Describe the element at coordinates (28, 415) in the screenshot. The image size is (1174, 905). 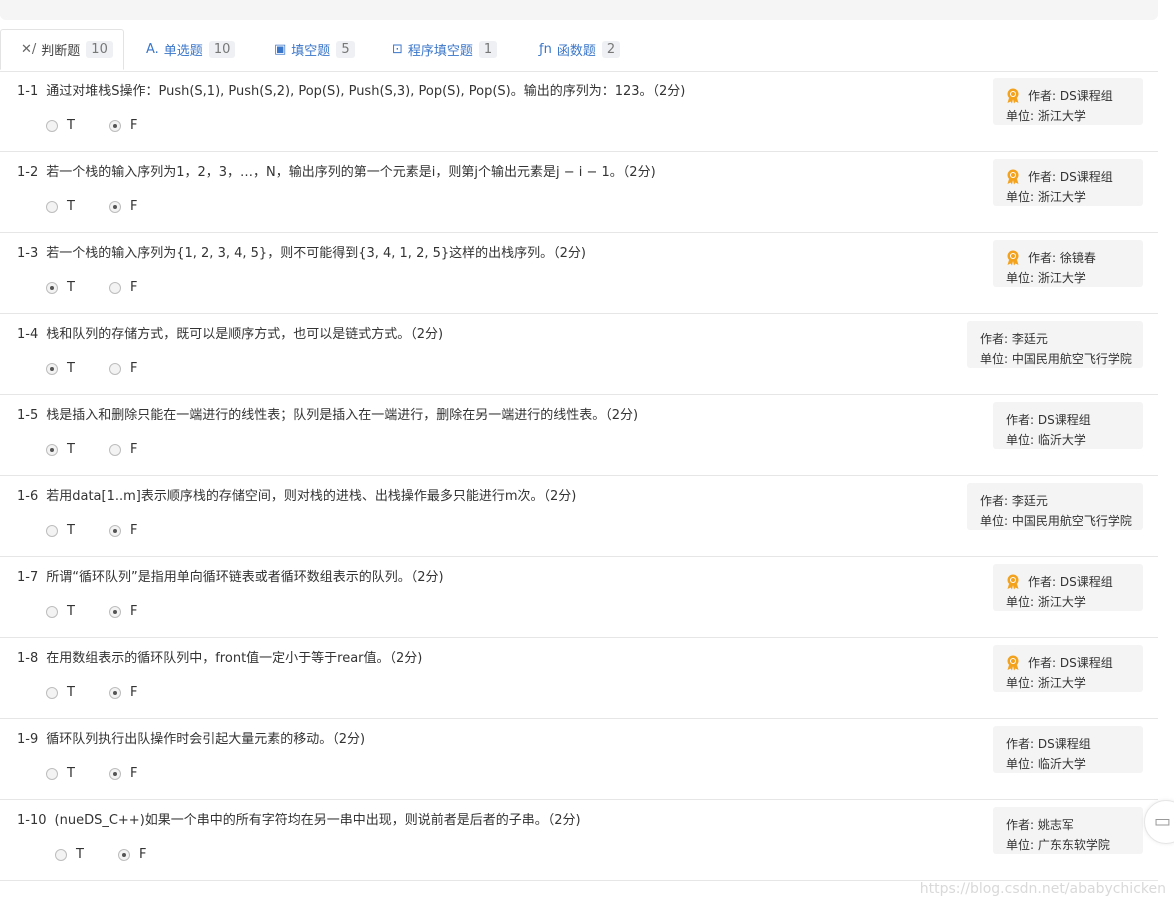
I see `question-number: 1-5` at that location.